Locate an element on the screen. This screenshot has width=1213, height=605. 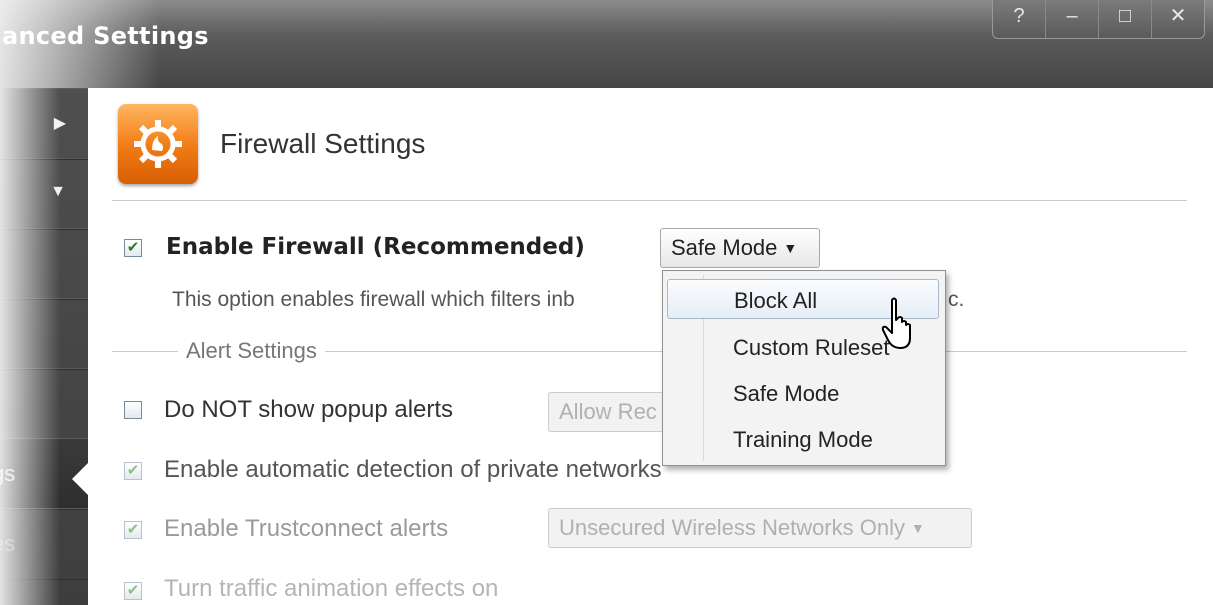
window-title: anced Settings is located at coordinates (105, 36).